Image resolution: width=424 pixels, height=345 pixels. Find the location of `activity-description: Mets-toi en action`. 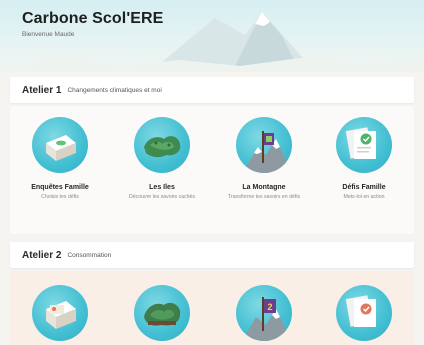

activity-description: Mets-toi en action is located at coordinates (364, 197).